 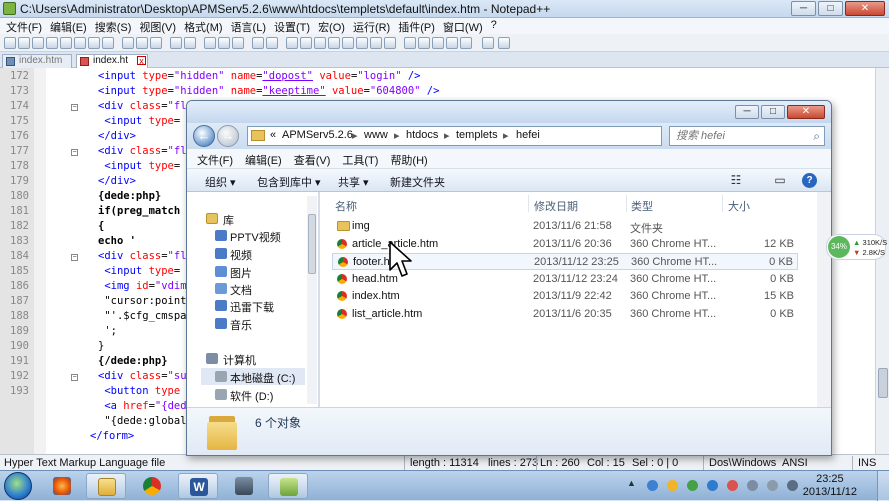 What do you see at coordinates (142, 106) in the screenshot?
I see `code-line: <div class="fl` at bounding box center [142, 106].